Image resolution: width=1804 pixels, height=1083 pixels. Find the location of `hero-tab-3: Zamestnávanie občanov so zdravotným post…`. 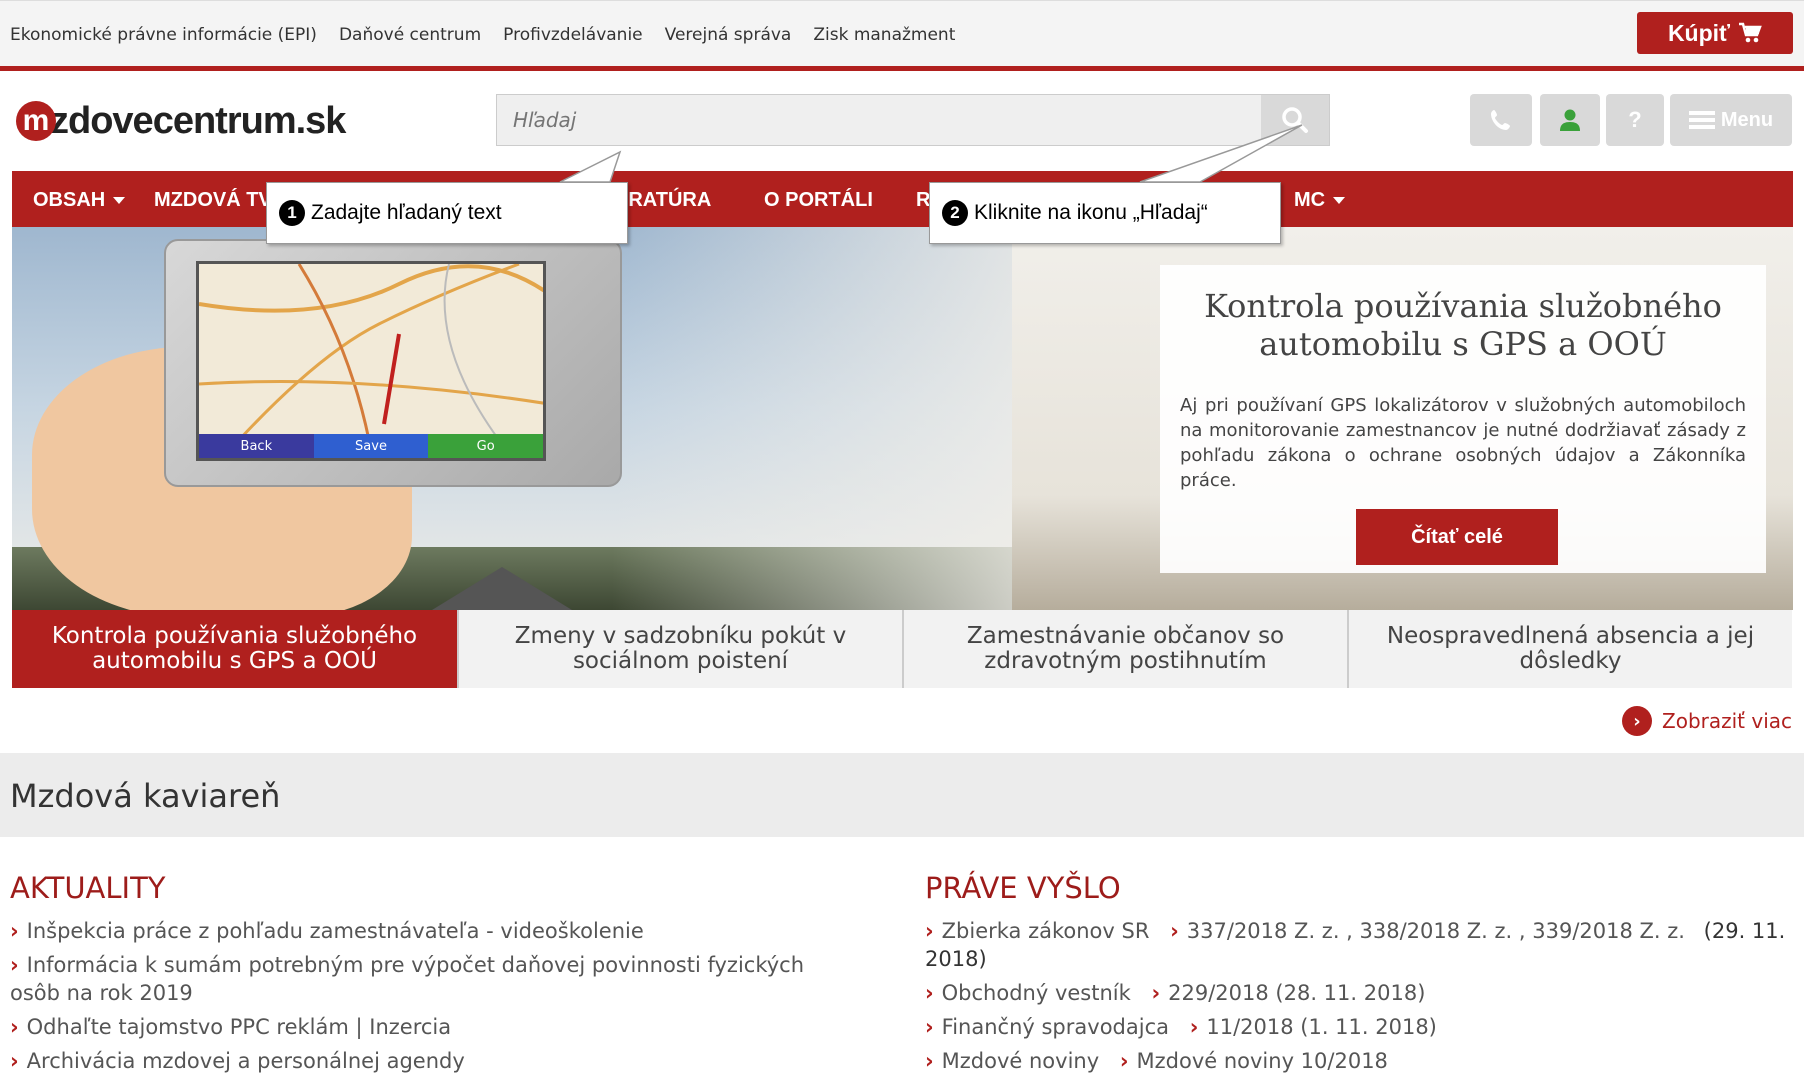

hero-tab-3: Zamestnávanie občanov so zdravotným post… is located at coordinates (1124, 649).